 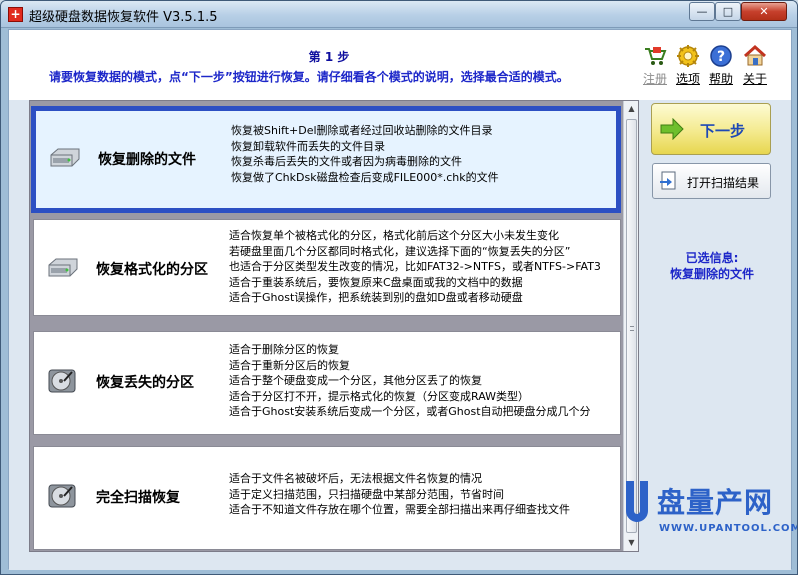 I want to click on mode-desc-line: 适合恢复单个被格式化的分区，格式化前后这个分区大小未发生变化, so click(x=394, y=235).